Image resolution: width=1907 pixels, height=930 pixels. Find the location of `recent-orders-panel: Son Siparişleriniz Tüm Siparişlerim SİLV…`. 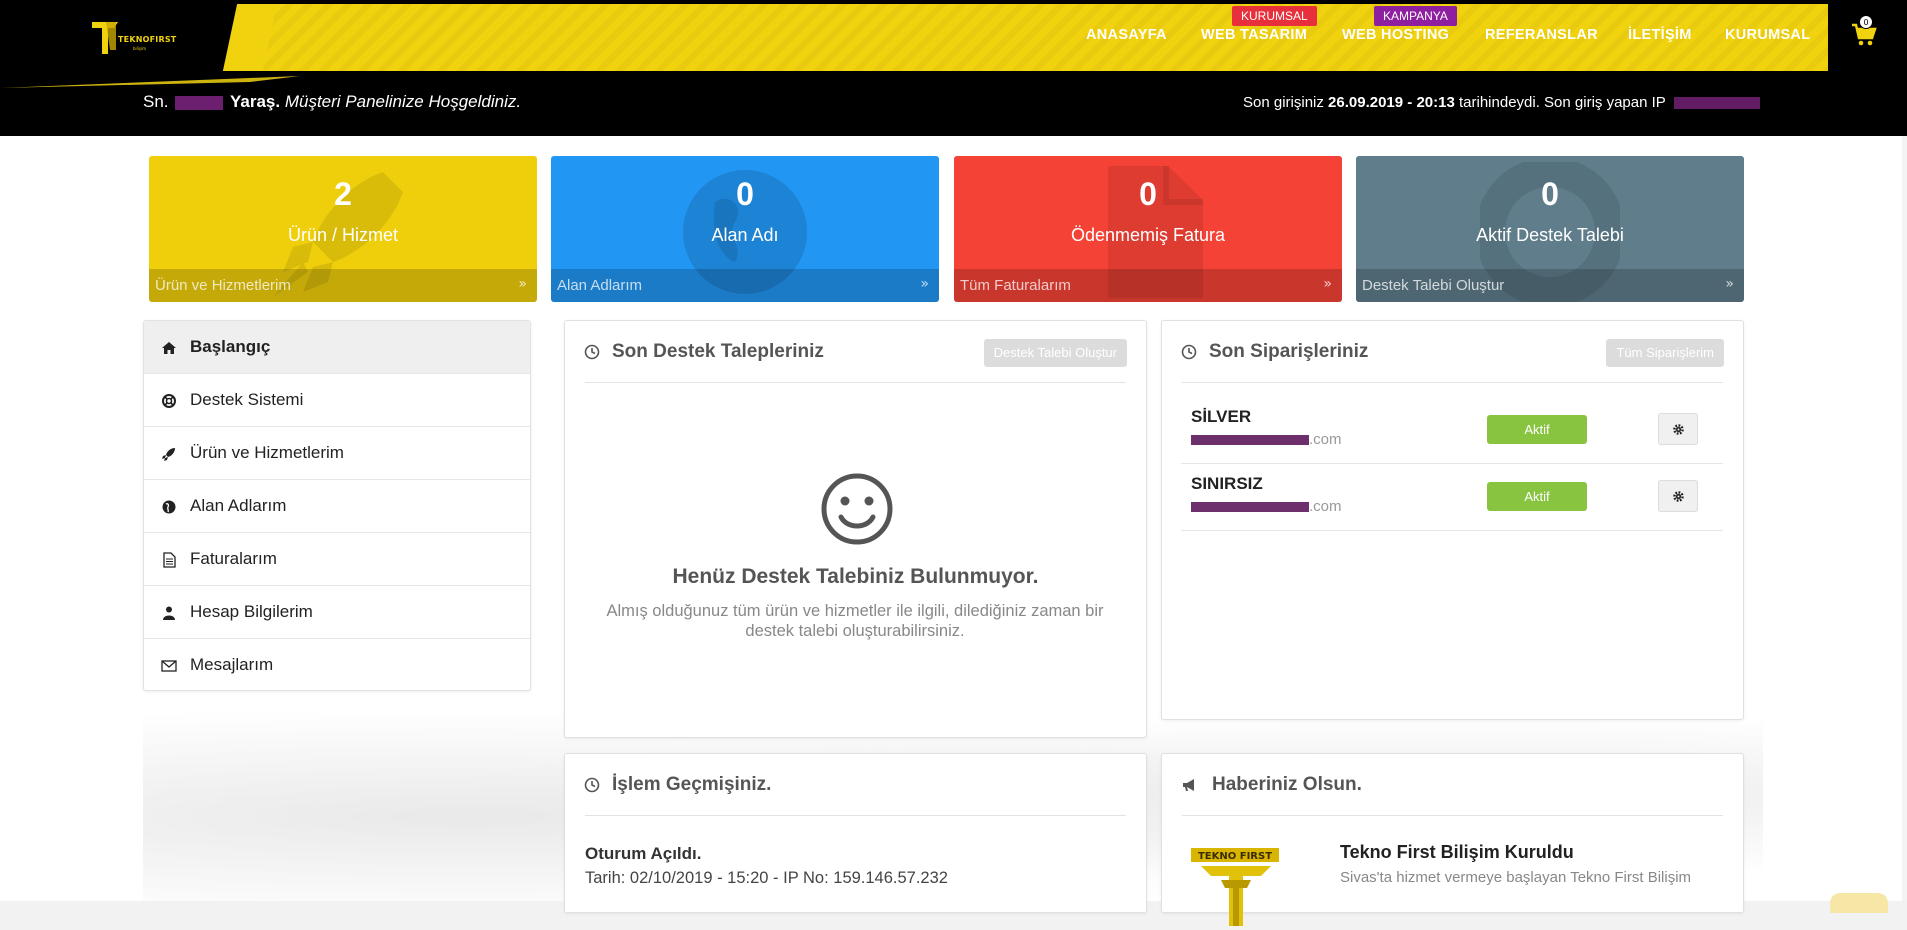

recent-orders-panel: Son Siparişleriniz Tüm Siparişlerim SİLV… is located at coordinates (1452, 520).